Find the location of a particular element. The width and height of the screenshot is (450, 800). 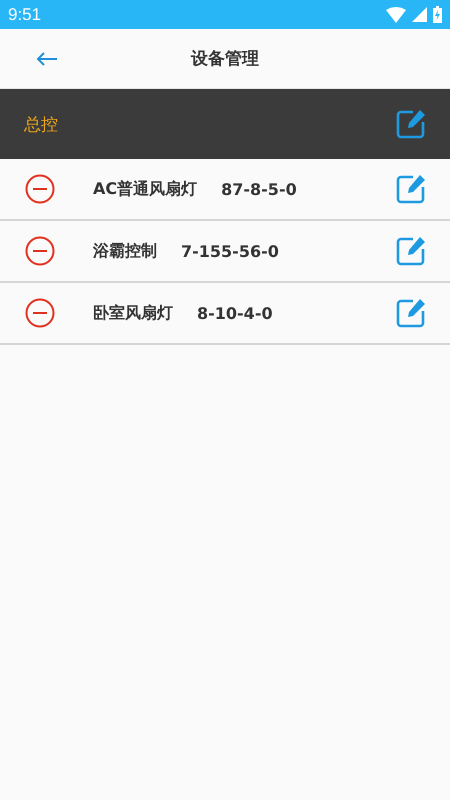

device-code: 8-10-4-0 is located at coordinates (235, 313).